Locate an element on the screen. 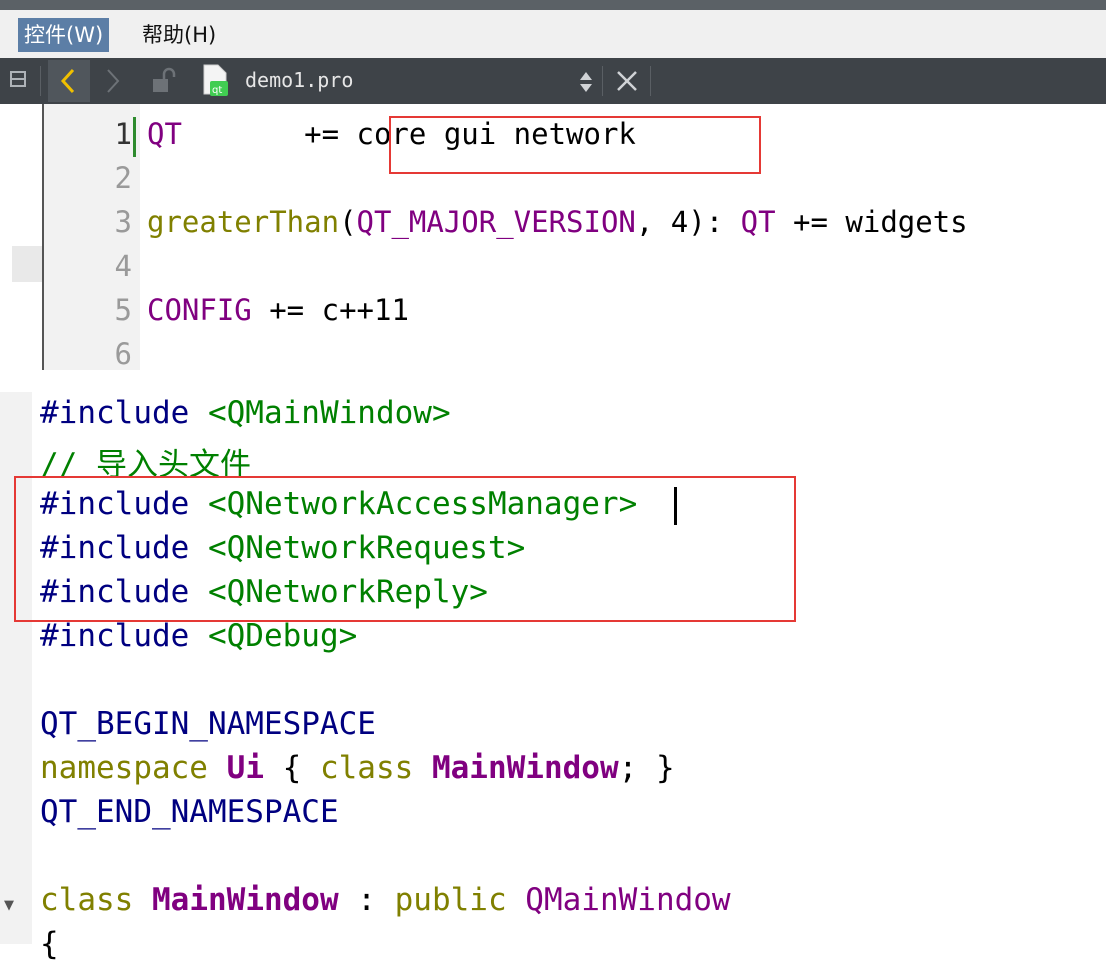  code-line: QT_BEGIN_NAMESPACE is located at coordinates (208, 724).